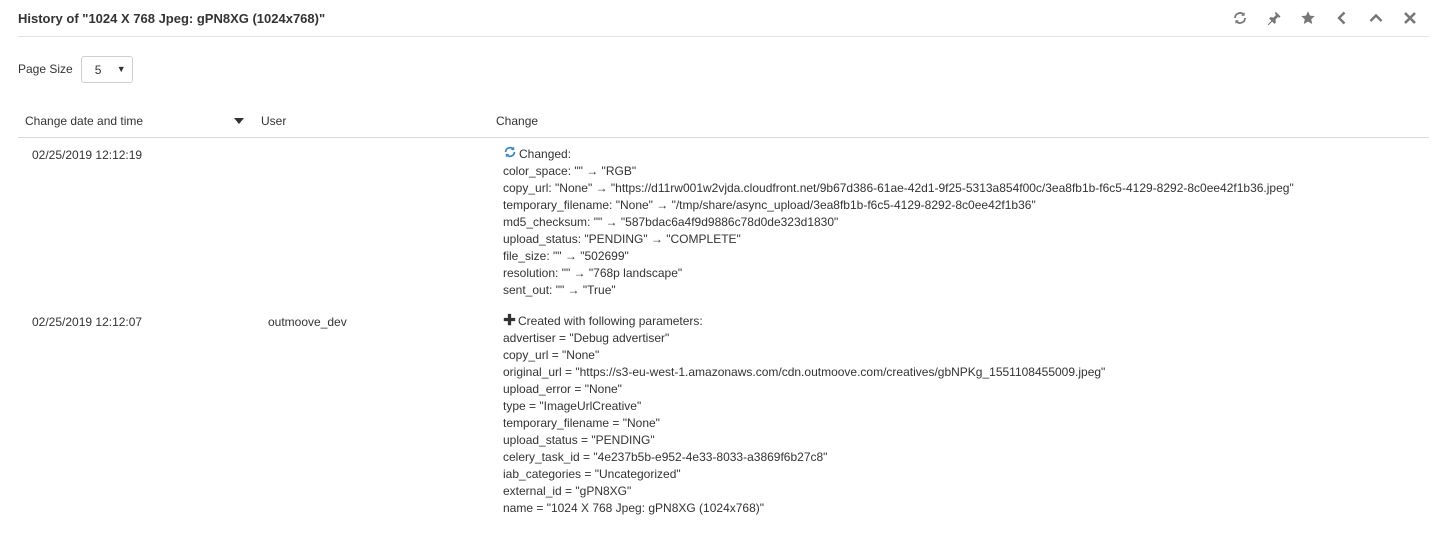 The width and height of the screenshot is (1446, 539). I want to click on chevron-down-icon: ▼, so click(121, 68).